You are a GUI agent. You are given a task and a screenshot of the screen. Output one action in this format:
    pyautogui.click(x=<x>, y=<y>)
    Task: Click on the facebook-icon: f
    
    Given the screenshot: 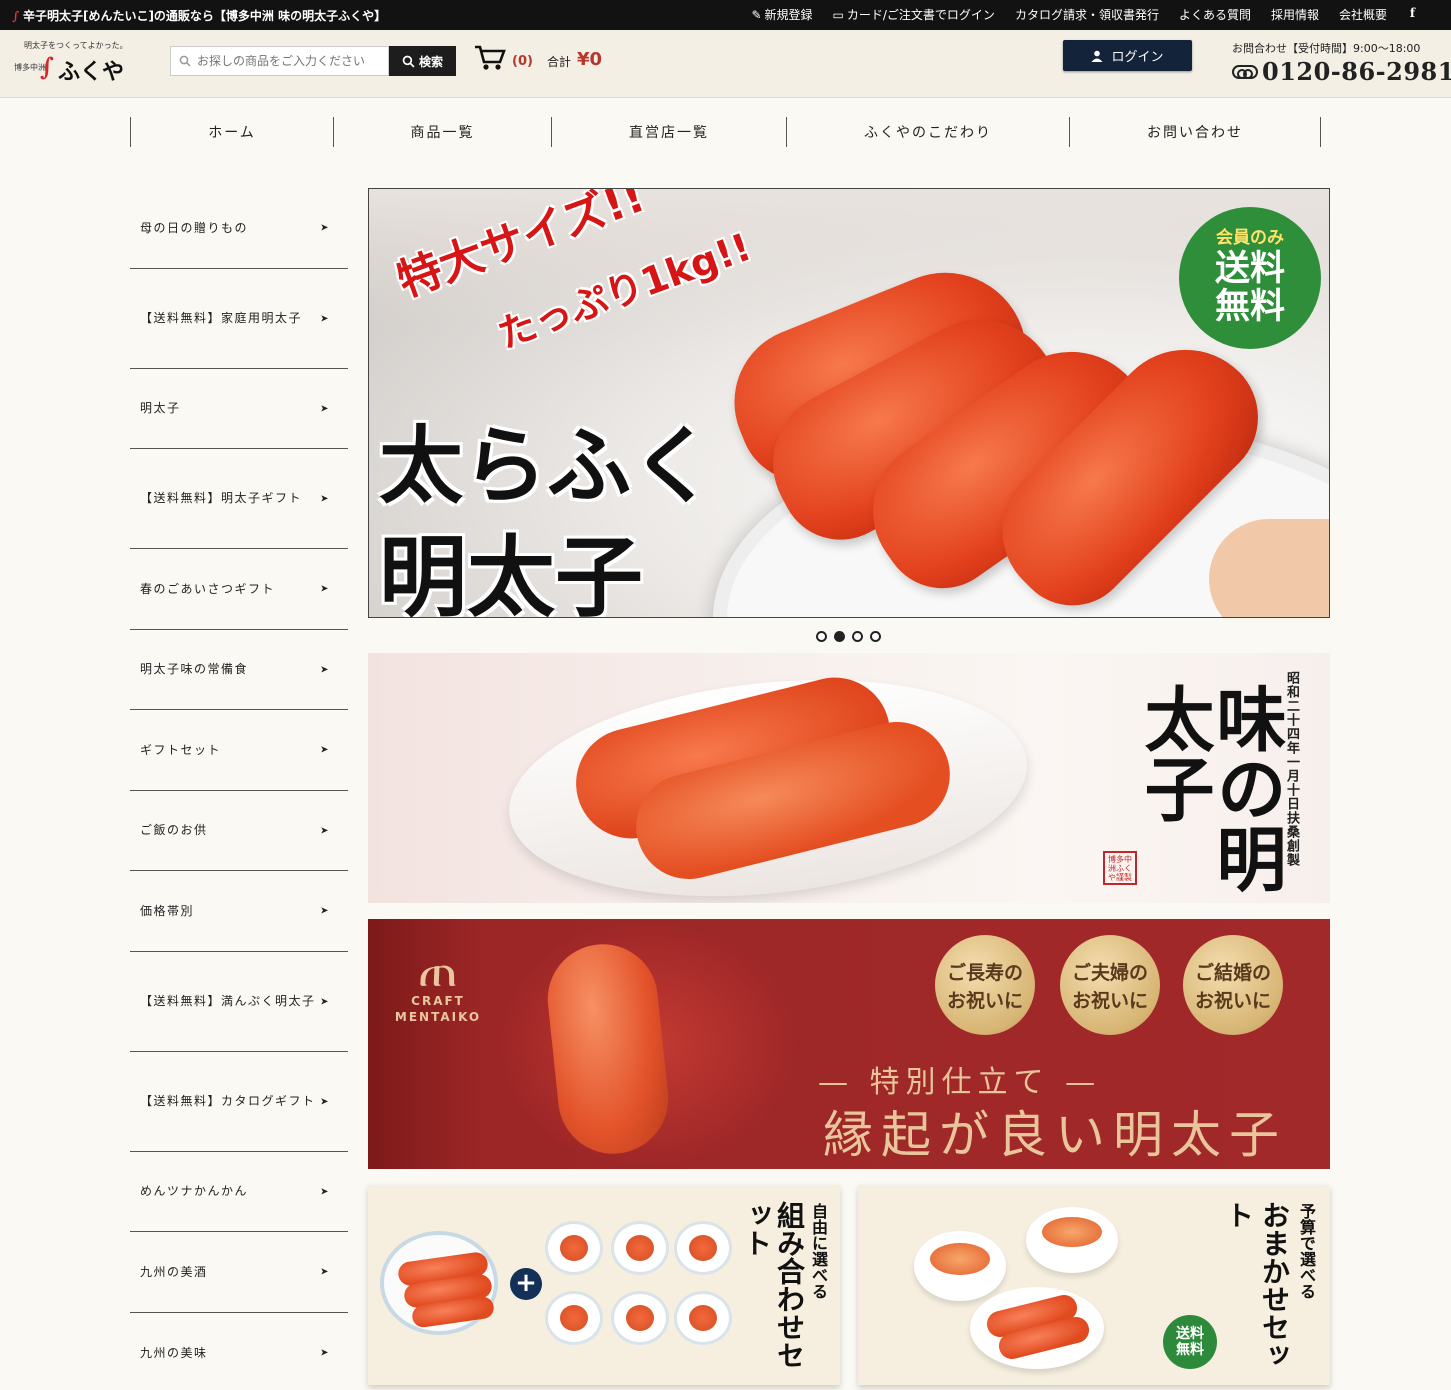 What is the action you would take?
    pyautogui.click(x=1412, y=13)
    